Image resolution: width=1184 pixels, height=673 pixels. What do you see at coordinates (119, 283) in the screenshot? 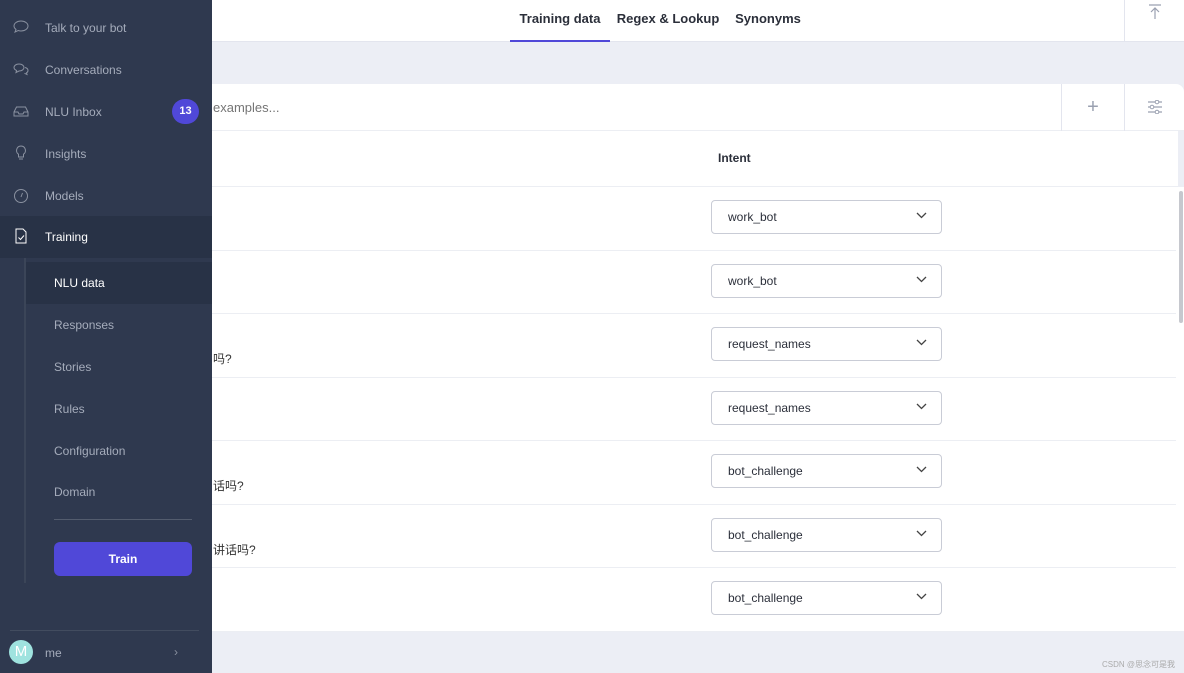
I see `sidebar-subitem-nlu-data: NLU data` at bounding box center [119, 283].